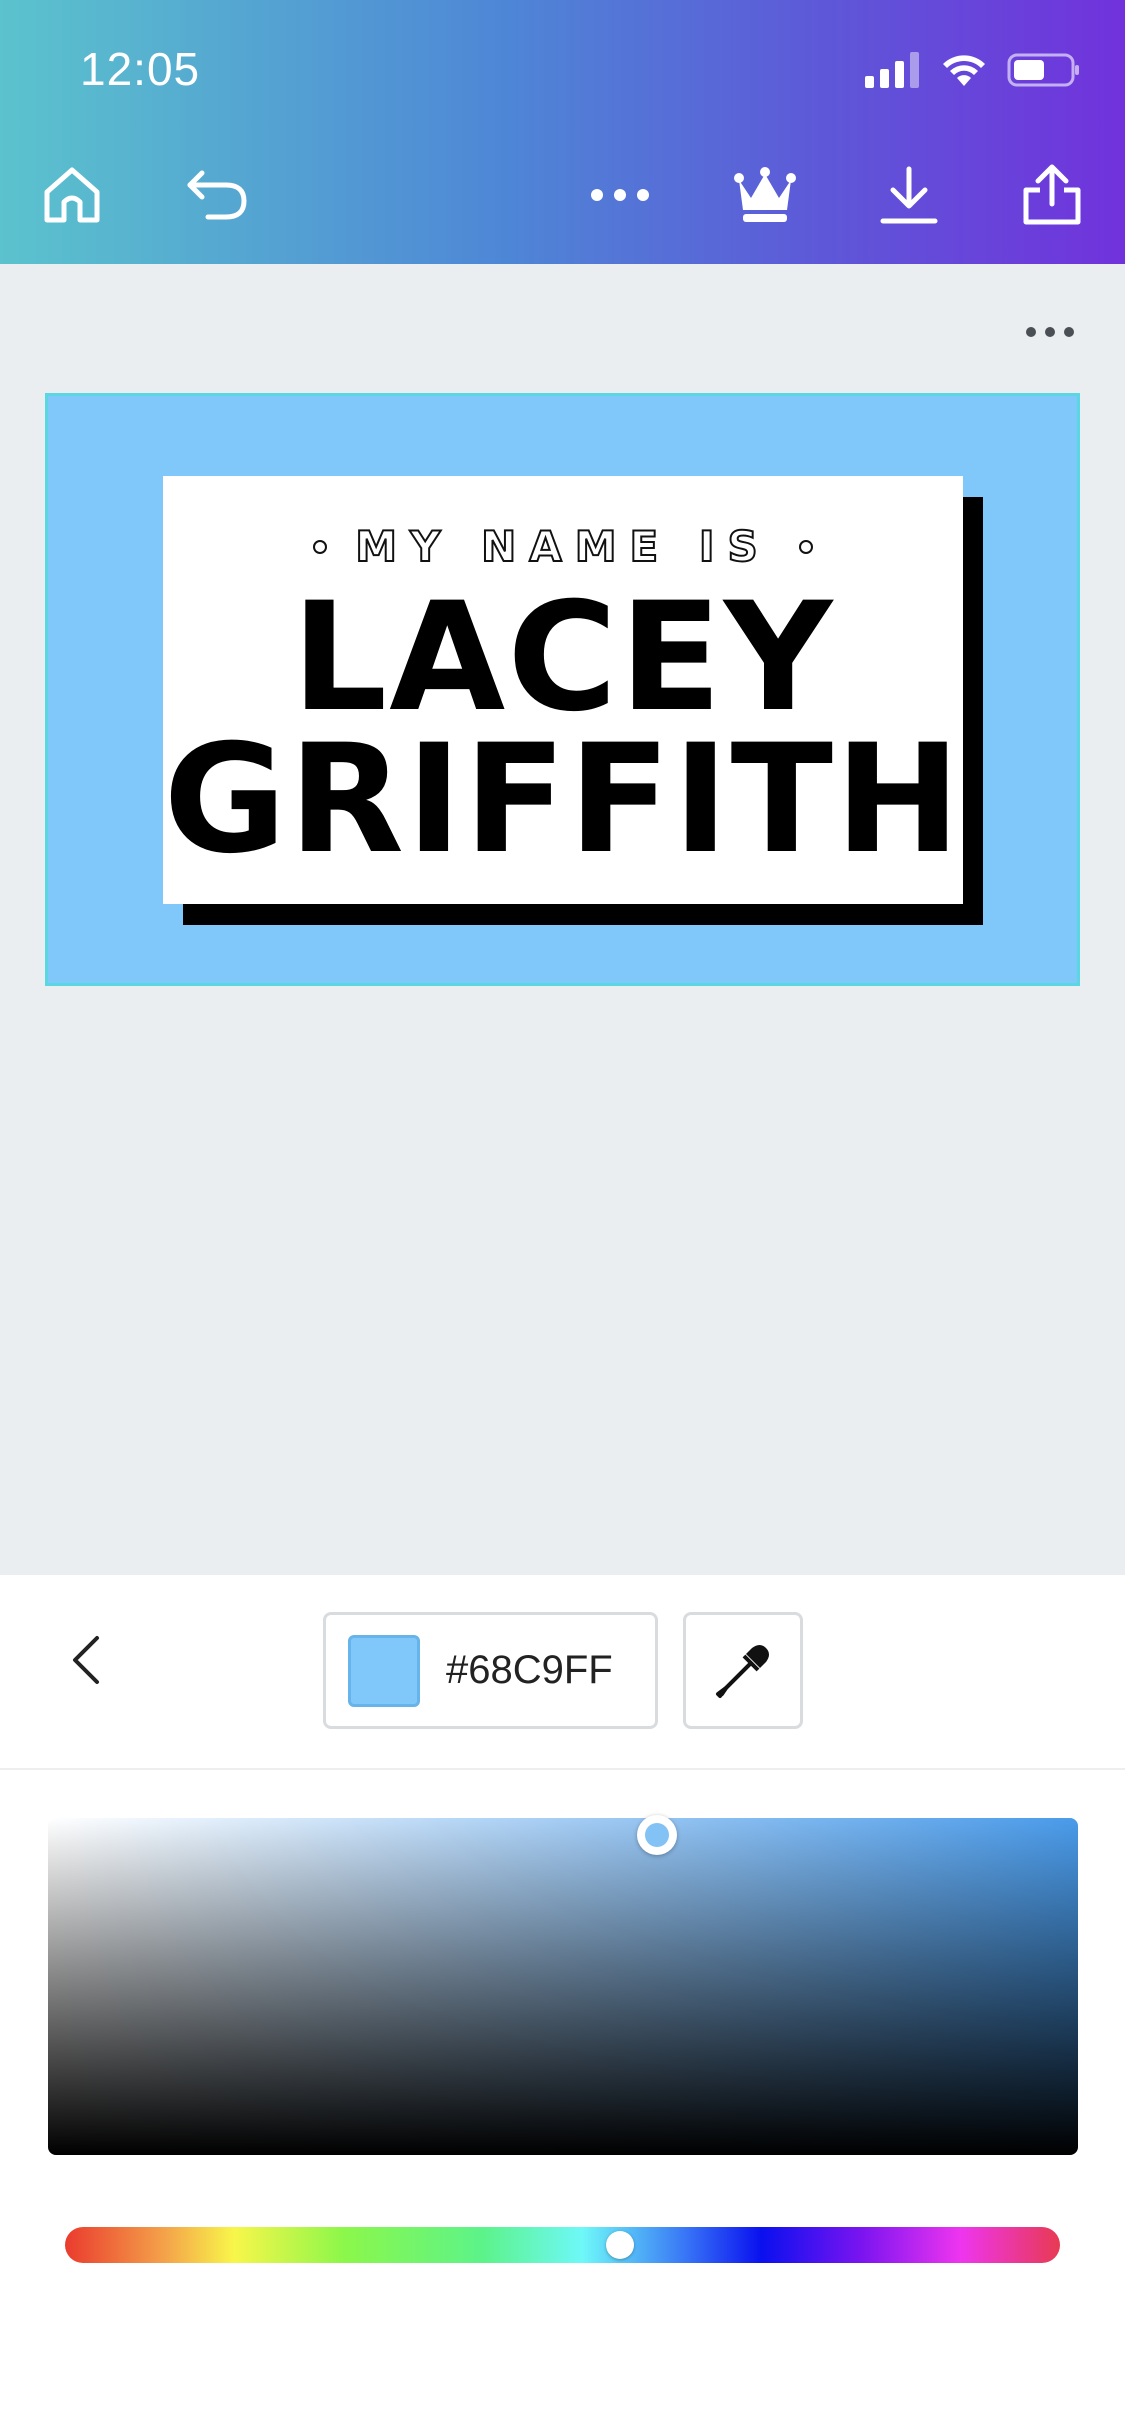  I want to click on status-icons, so click(973, 70).